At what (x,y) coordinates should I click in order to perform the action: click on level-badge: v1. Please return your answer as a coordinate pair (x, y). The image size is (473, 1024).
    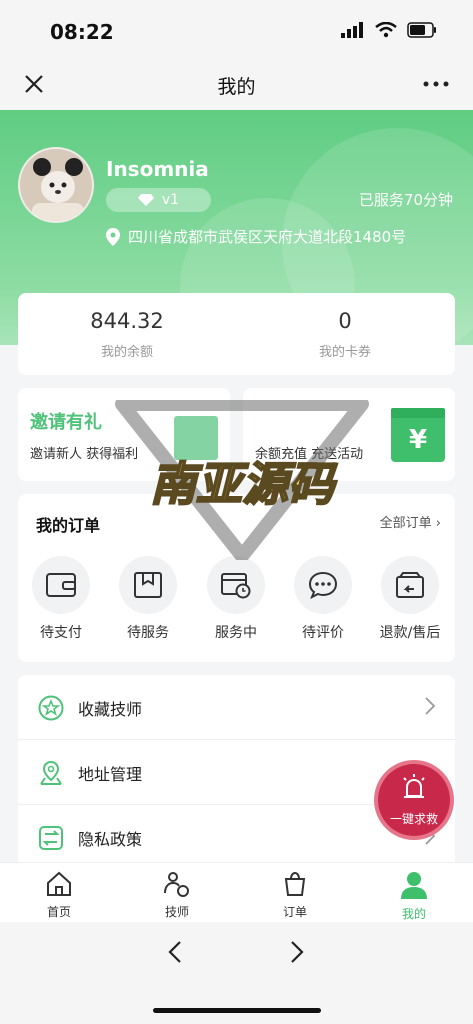
    Looking at the image, I should click on (158, 200).